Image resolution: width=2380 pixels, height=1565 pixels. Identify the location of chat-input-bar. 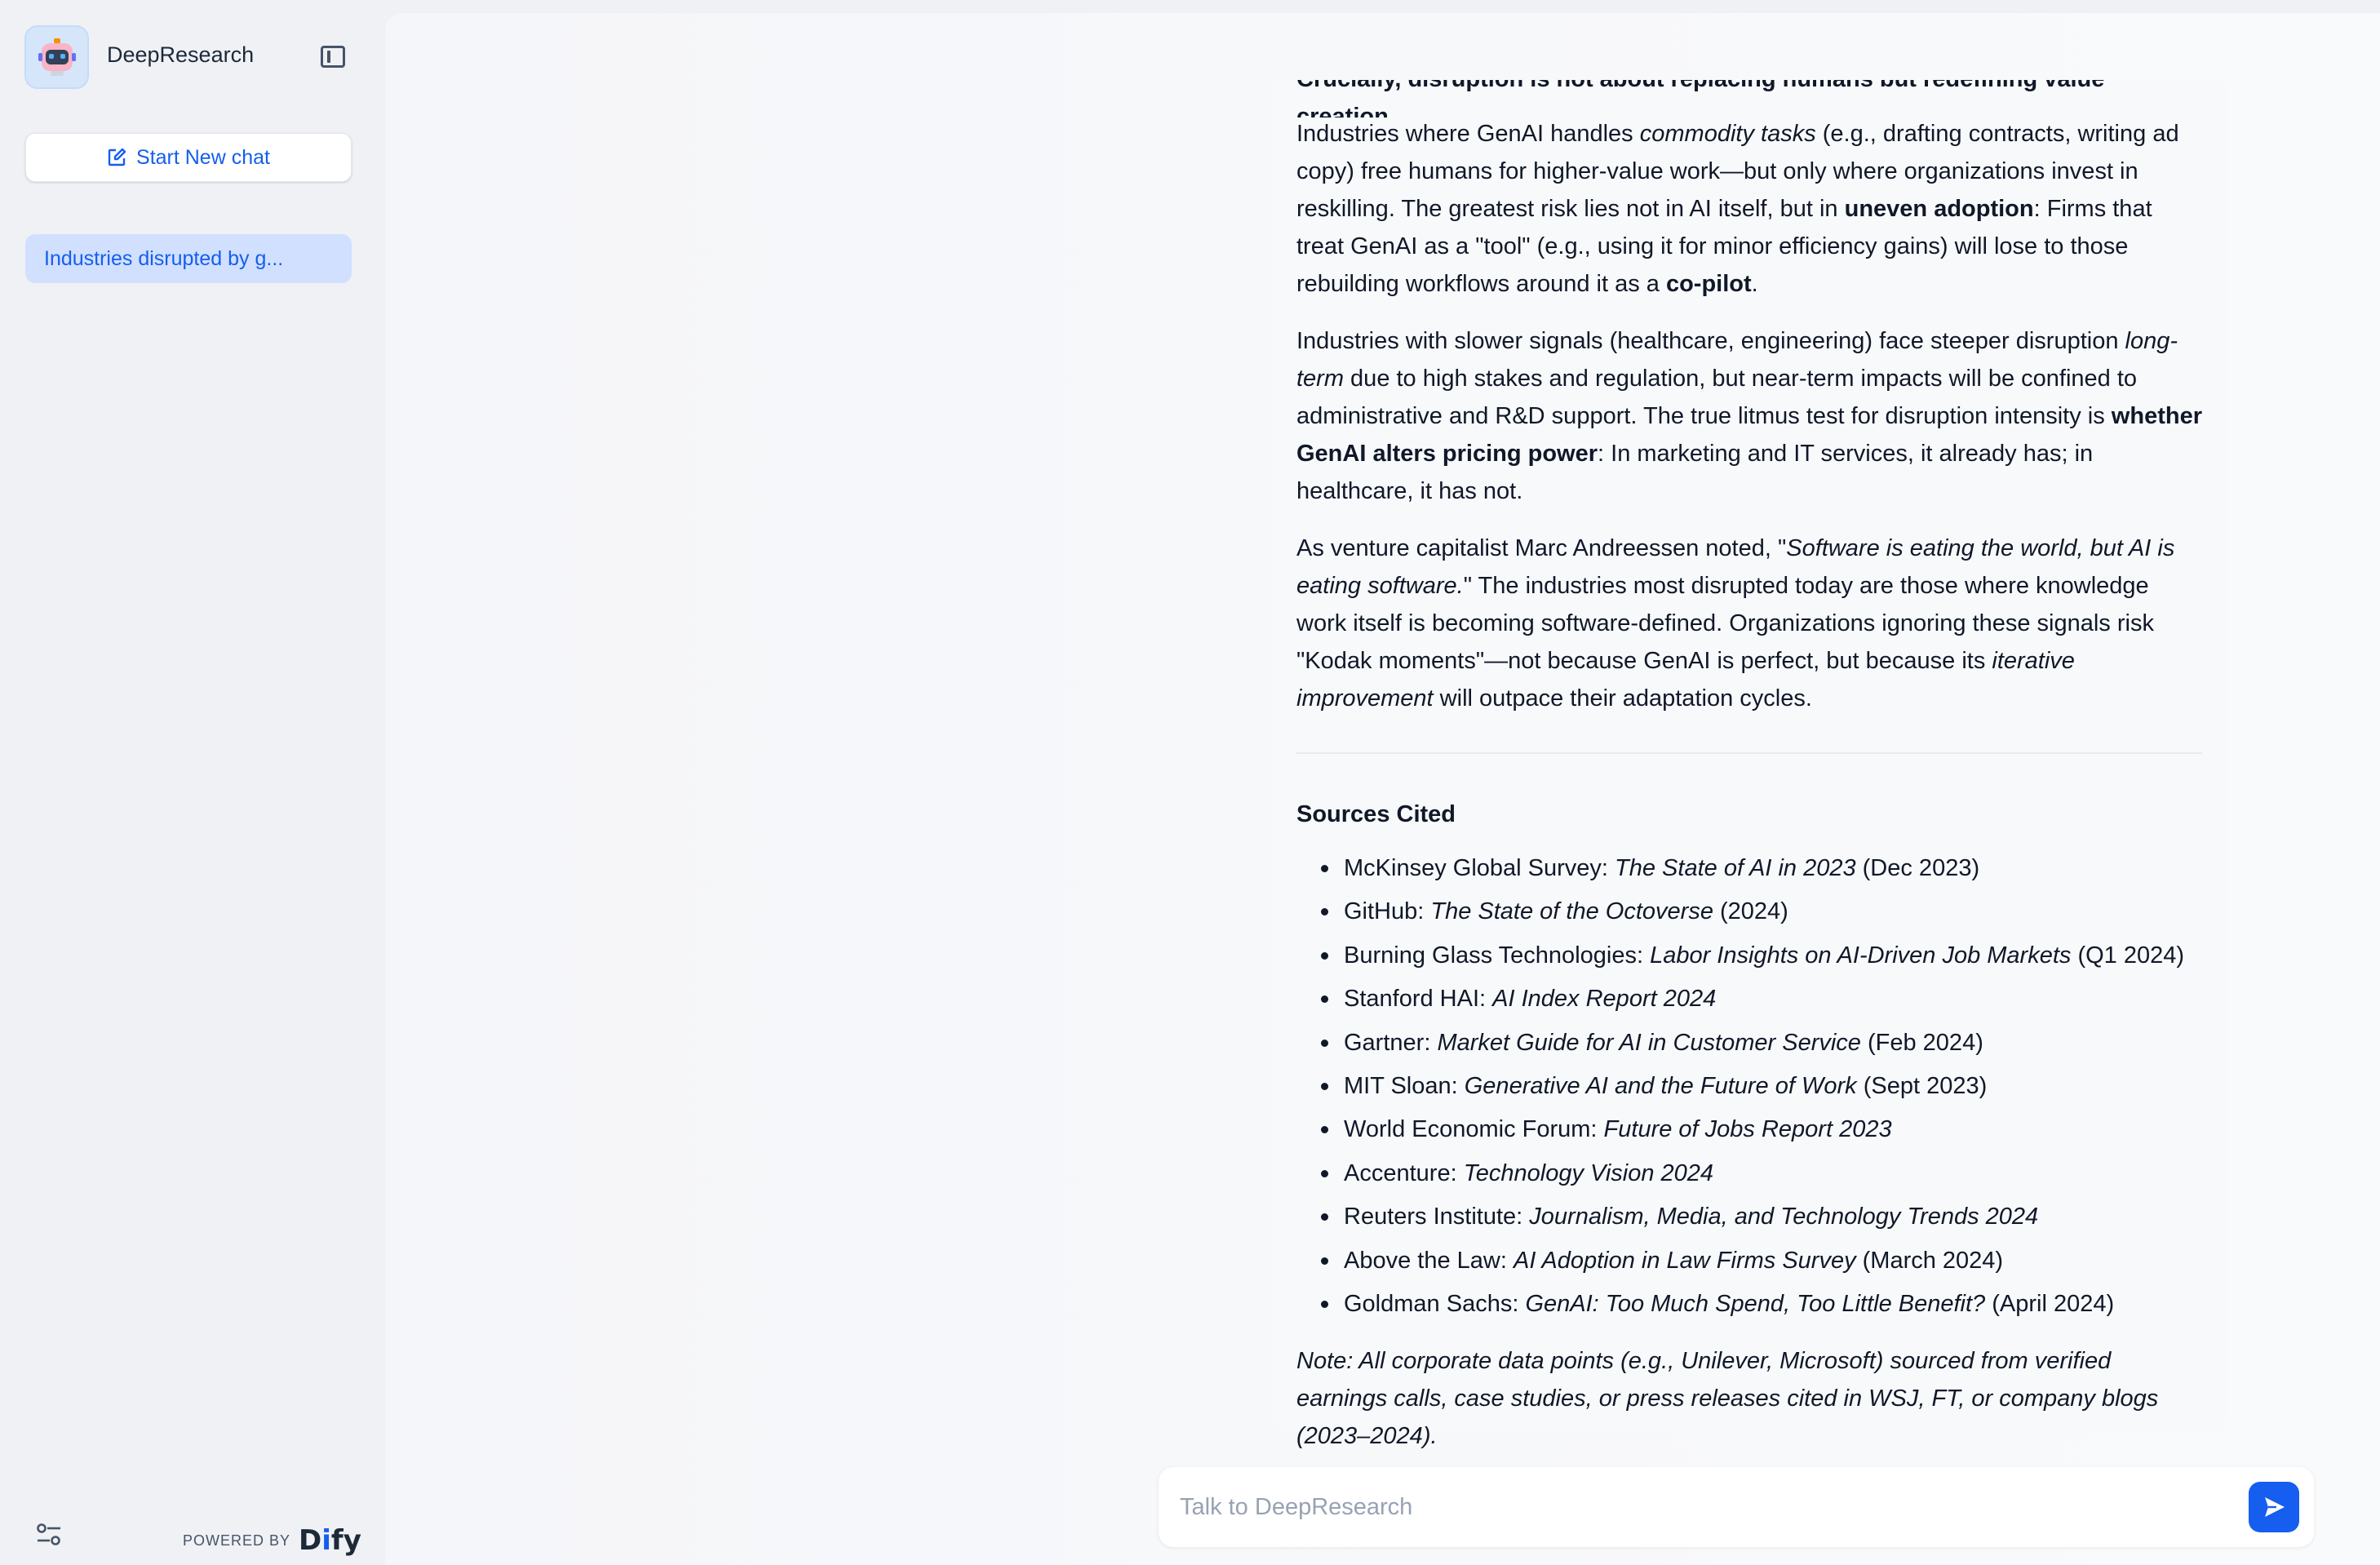
(1737, 1507).